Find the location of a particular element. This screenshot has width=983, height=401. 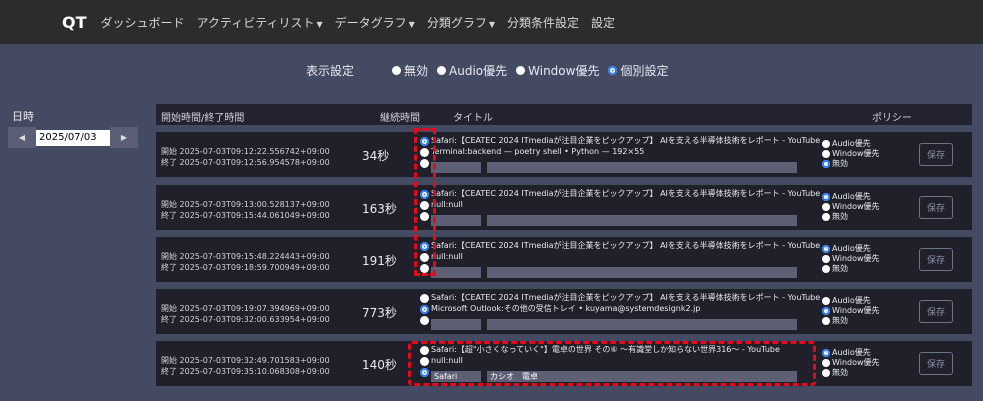

nav-category-graph: 分類グラフ ▼ is located at coordinates (461, 22).